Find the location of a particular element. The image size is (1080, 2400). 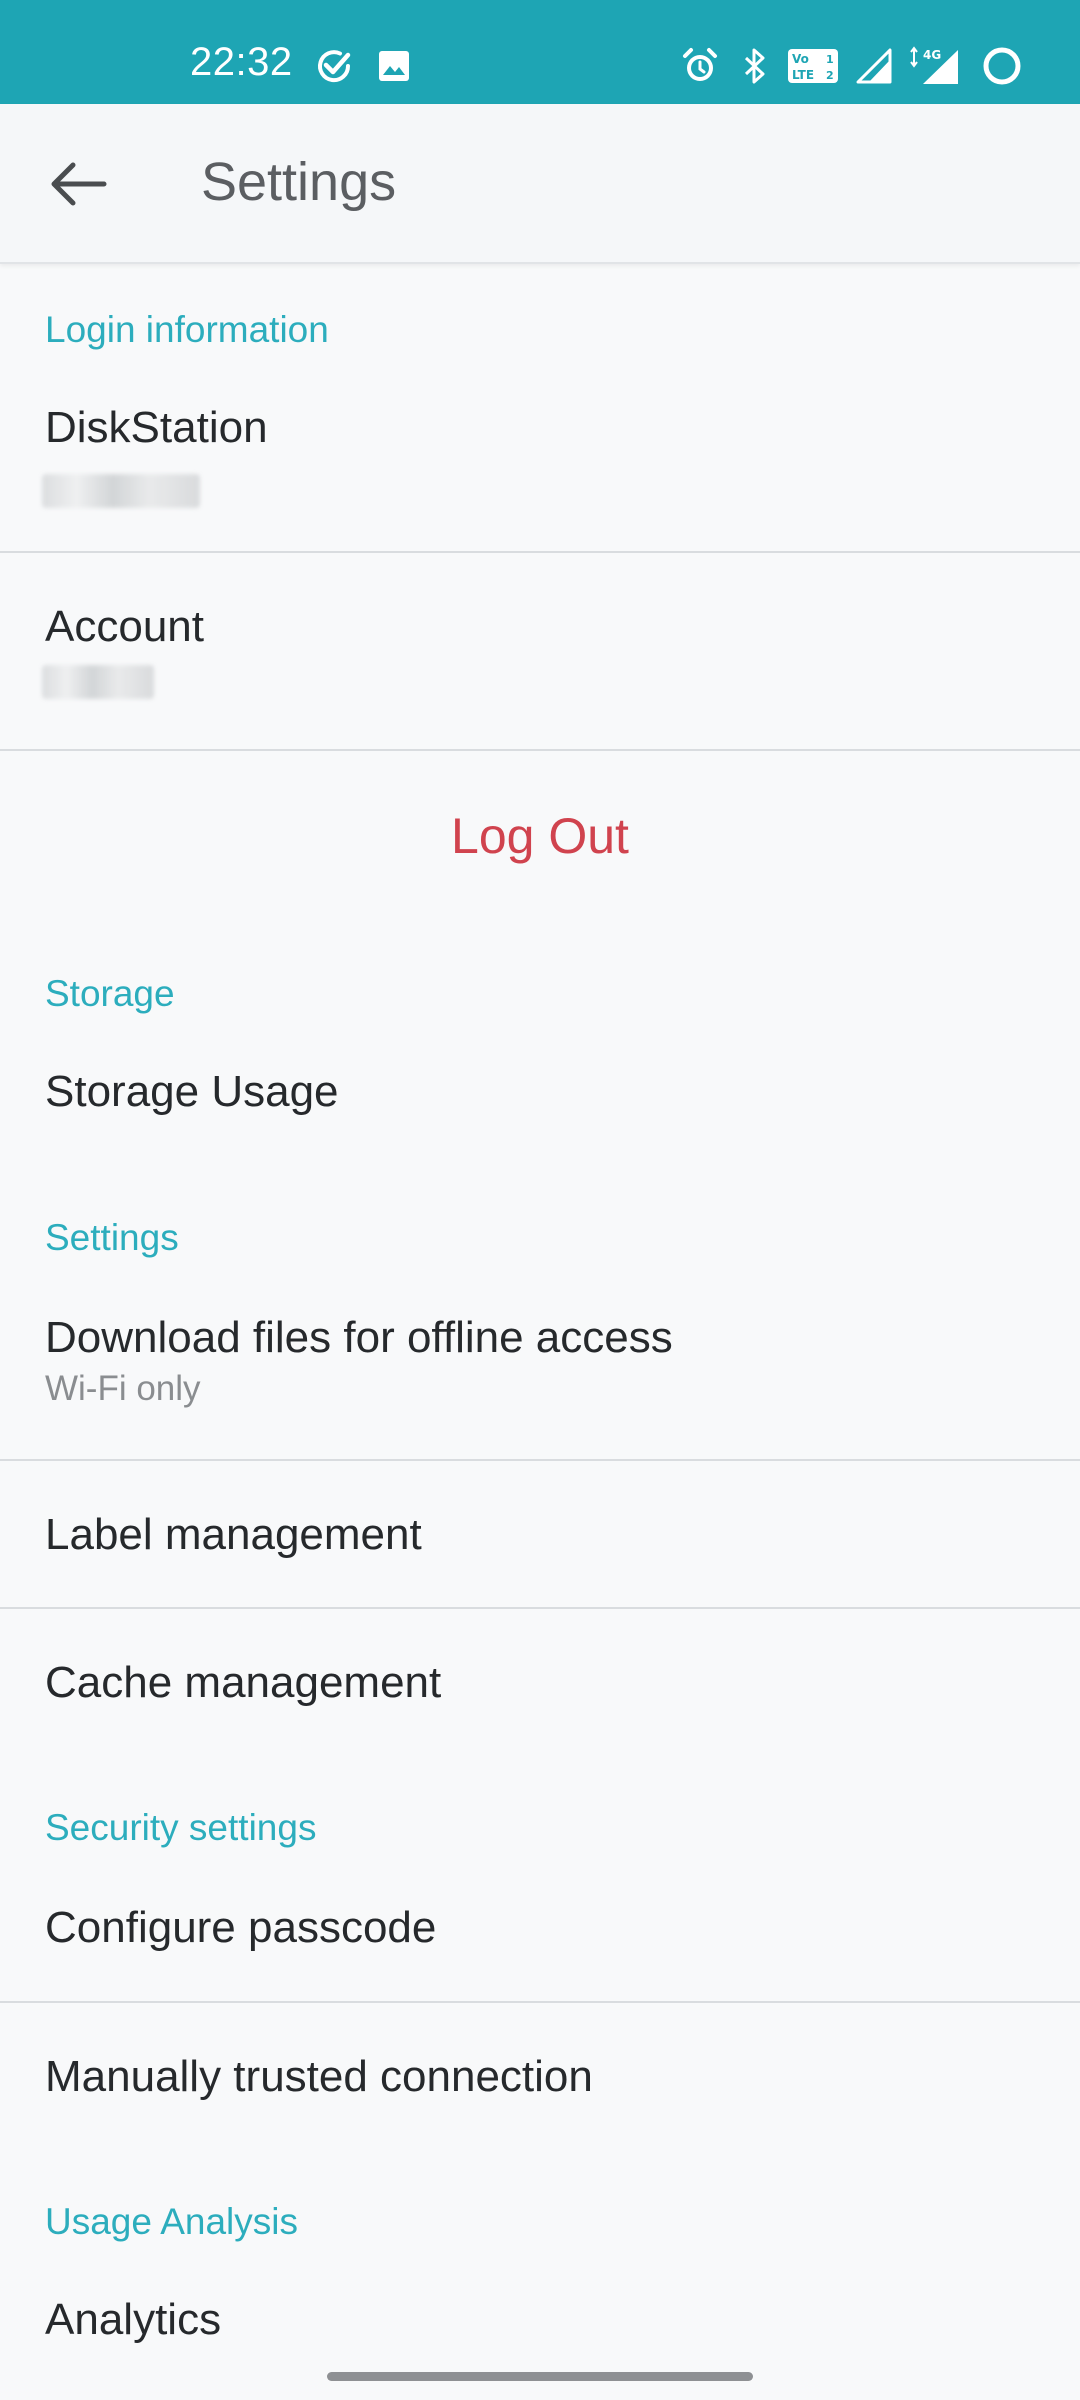

diskstation-title: DiskStation is located at coordinates (156, 427).